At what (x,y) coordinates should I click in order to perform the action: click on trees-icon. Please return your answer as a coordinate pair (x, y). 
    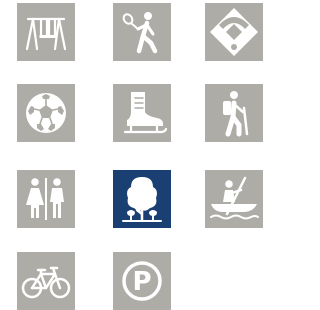
    Looking at the image, I should click on (142, 199).